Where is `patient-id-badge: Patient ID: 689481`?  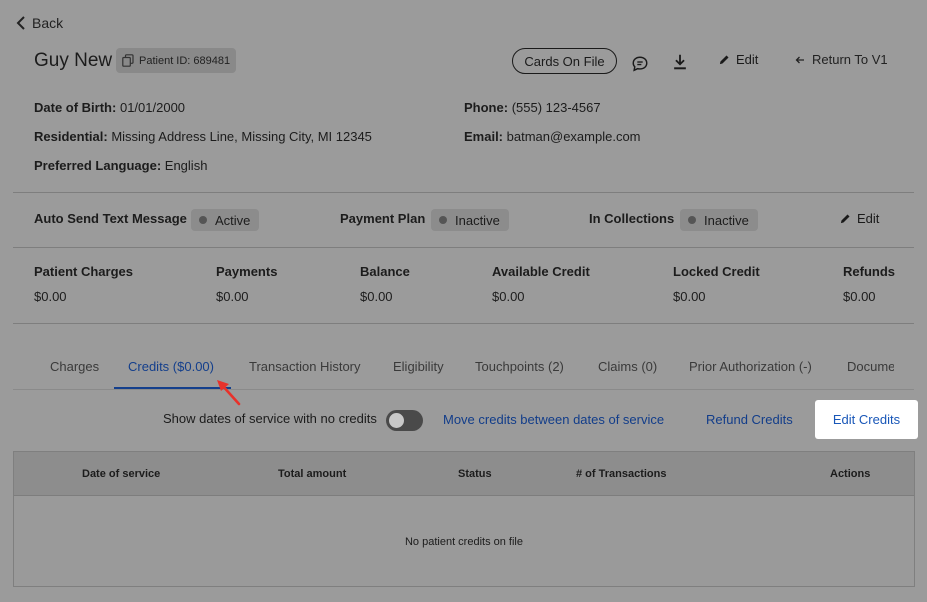
patient-id-badge: Patient ID: 689481 is located at coordinates (176, 60).